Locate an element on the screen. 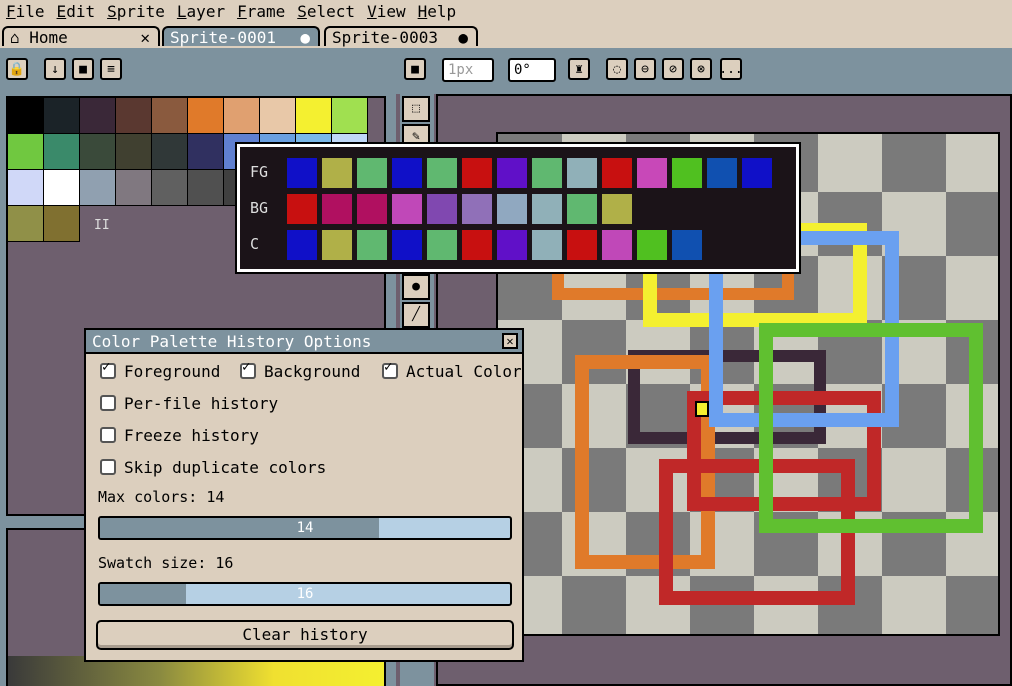 This screenshot has height=686, width=1012. square-icon: ■ is located at coordinates (83, 69).